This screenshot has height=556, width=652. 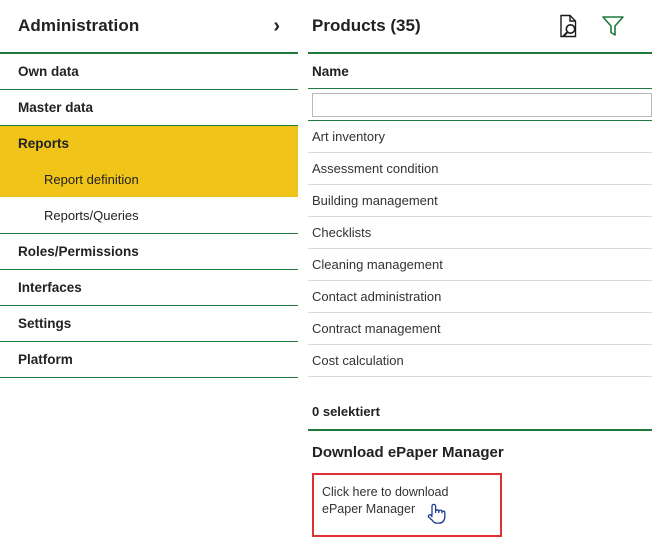 What do you see at coordinates (278, 26) in the screenshot?
I see `chevron-right-icon: ›` at bounding box center [278, 26].